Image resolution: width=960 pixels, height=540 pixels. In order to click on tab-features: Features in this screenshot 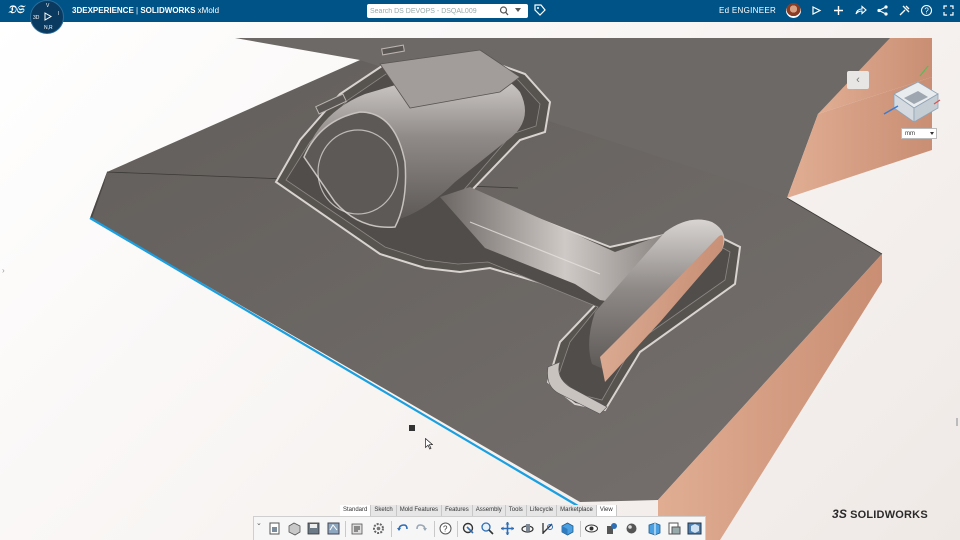, I will do `click(457, 510)`.